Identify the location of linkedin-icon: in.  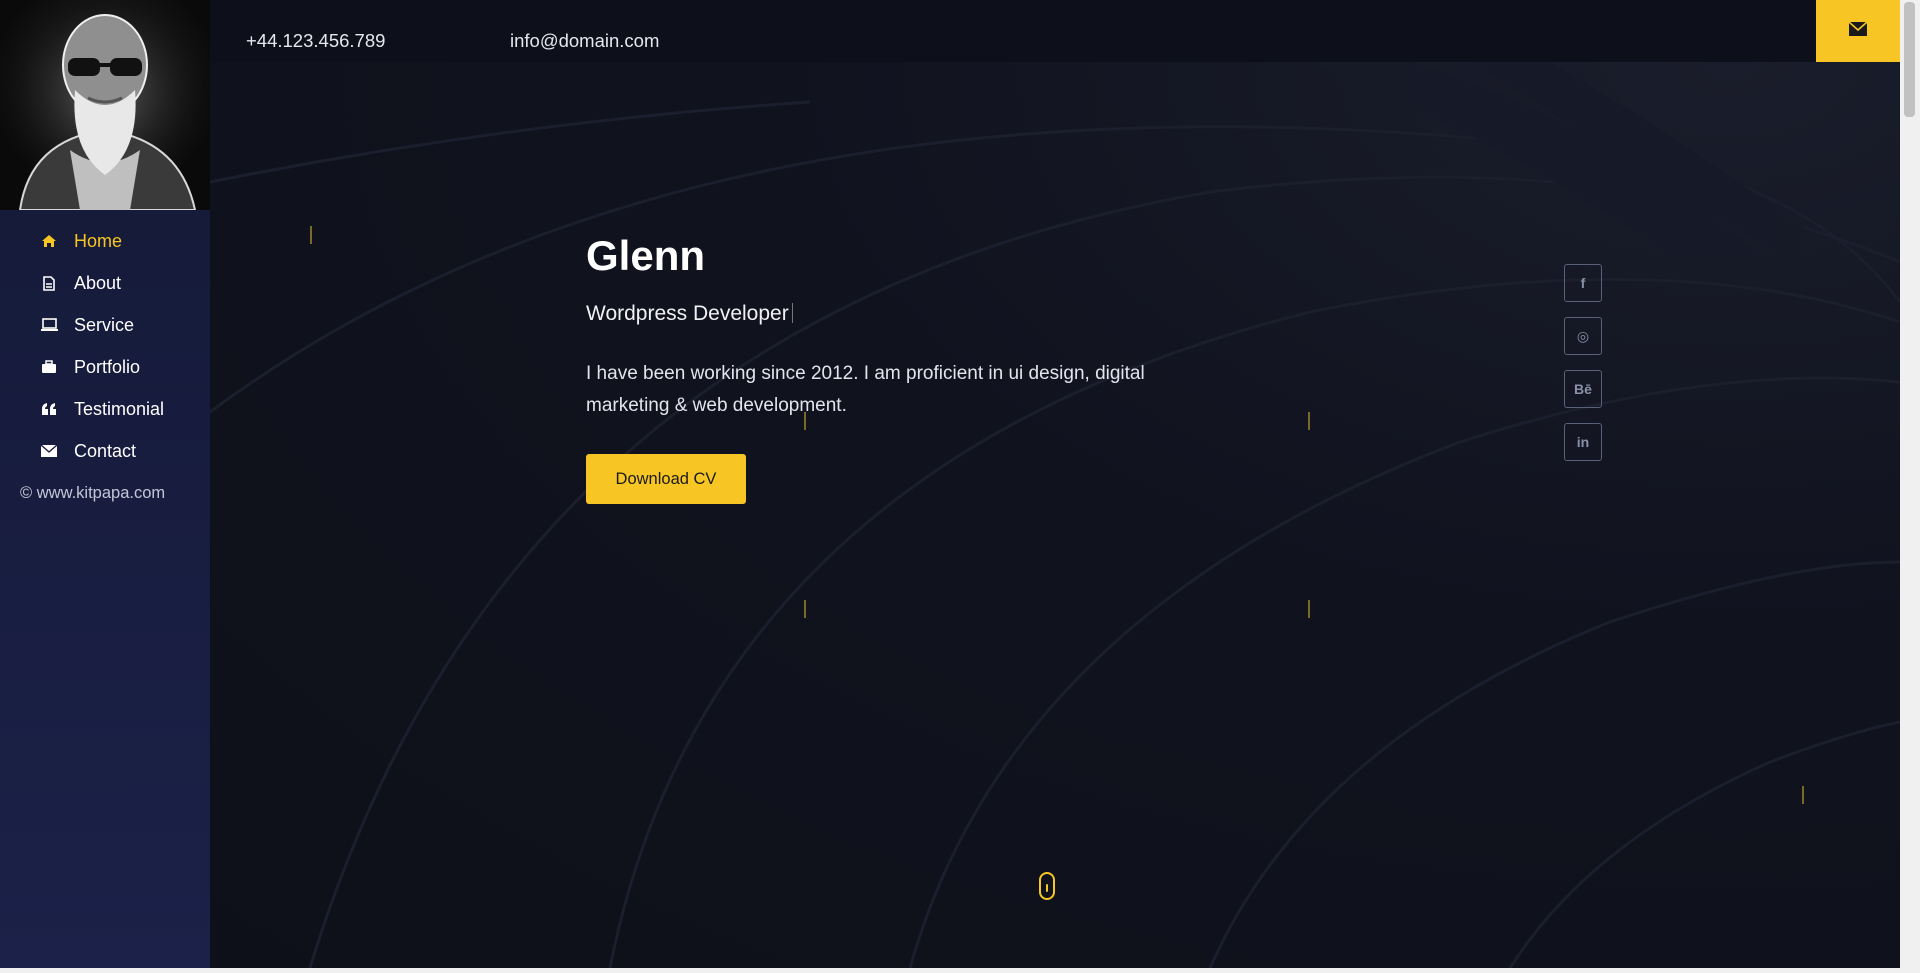
(1583, 442).